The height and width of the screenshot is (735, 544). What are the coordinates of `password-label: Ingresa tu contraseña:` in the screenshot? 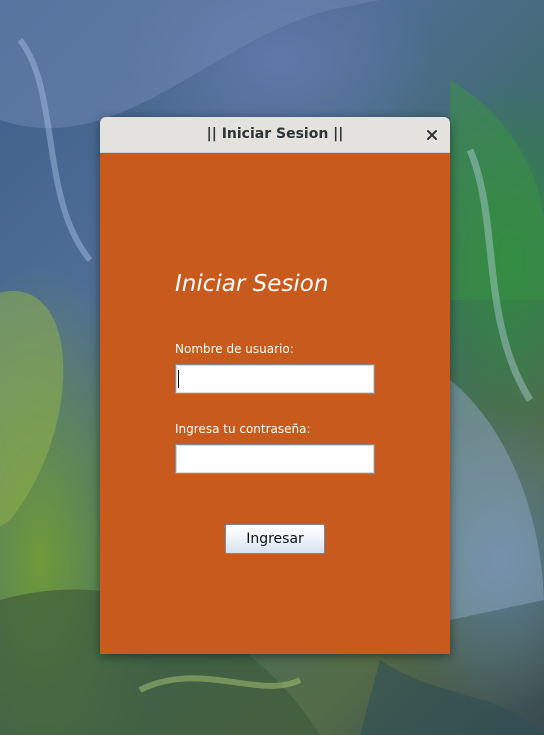 It's located at (243, 429).